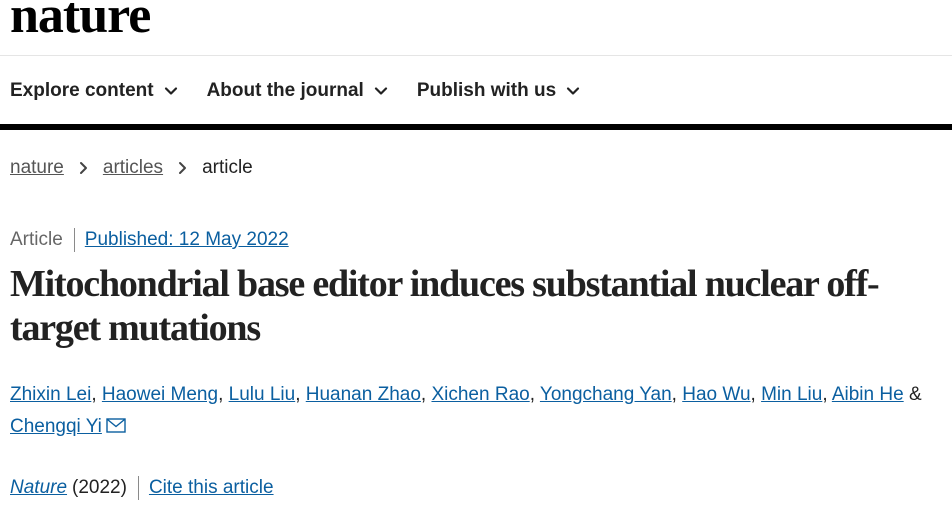 The width and height of the screenshot is (952, 505). I want to click on author-link: Min Liu, so click(791, 394).